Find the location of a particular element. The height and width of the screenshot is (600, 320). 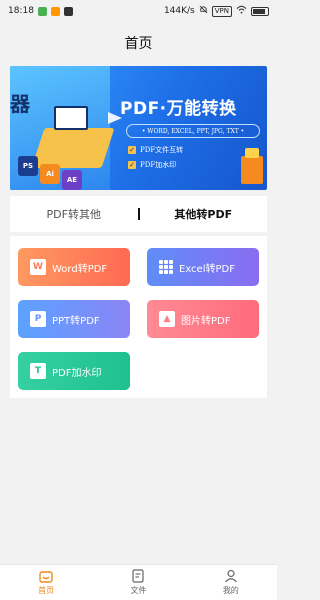

banner-formats: • WORD, EXCEL, PPT, JPG, TXT • is located at coordinates (193, 131).